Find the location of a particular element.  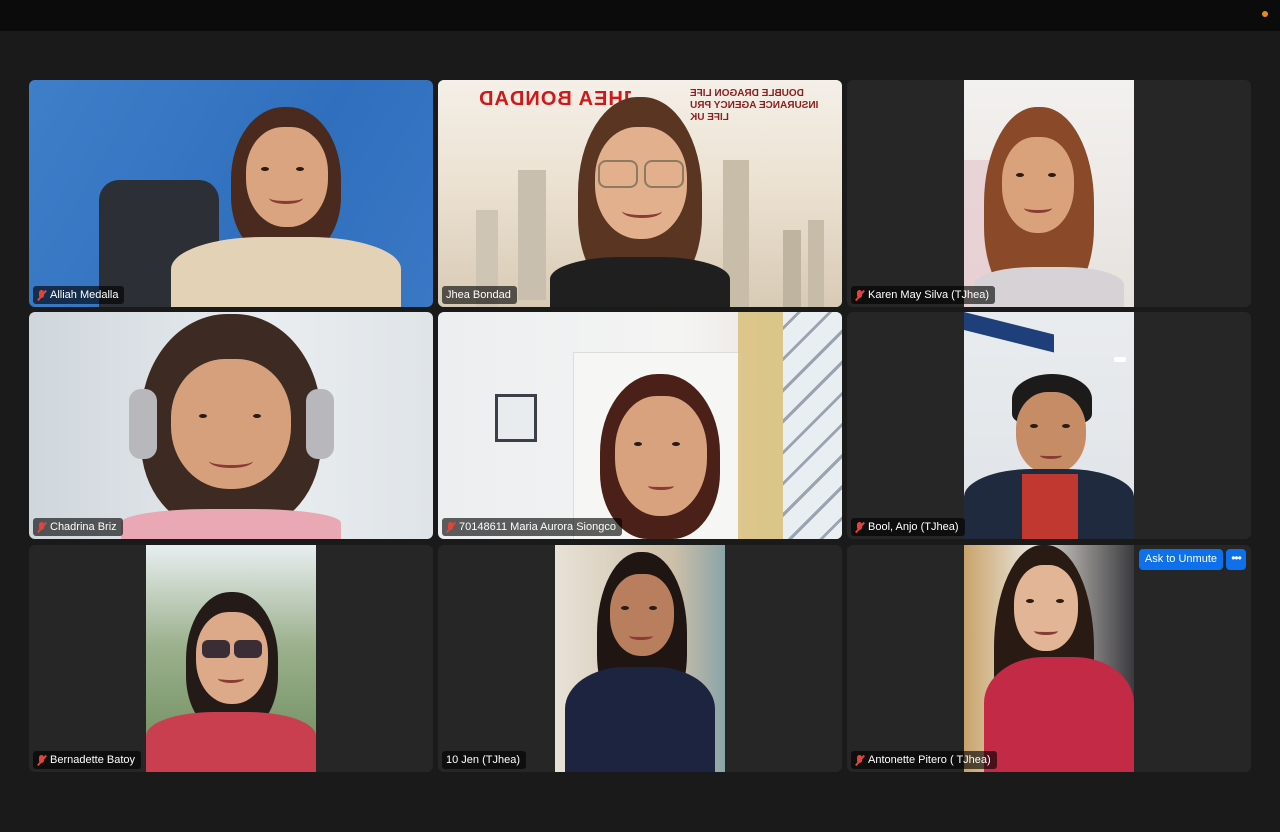

participant-name-label: 10 Jen (TJhea) is located at coordinates (484, 760).